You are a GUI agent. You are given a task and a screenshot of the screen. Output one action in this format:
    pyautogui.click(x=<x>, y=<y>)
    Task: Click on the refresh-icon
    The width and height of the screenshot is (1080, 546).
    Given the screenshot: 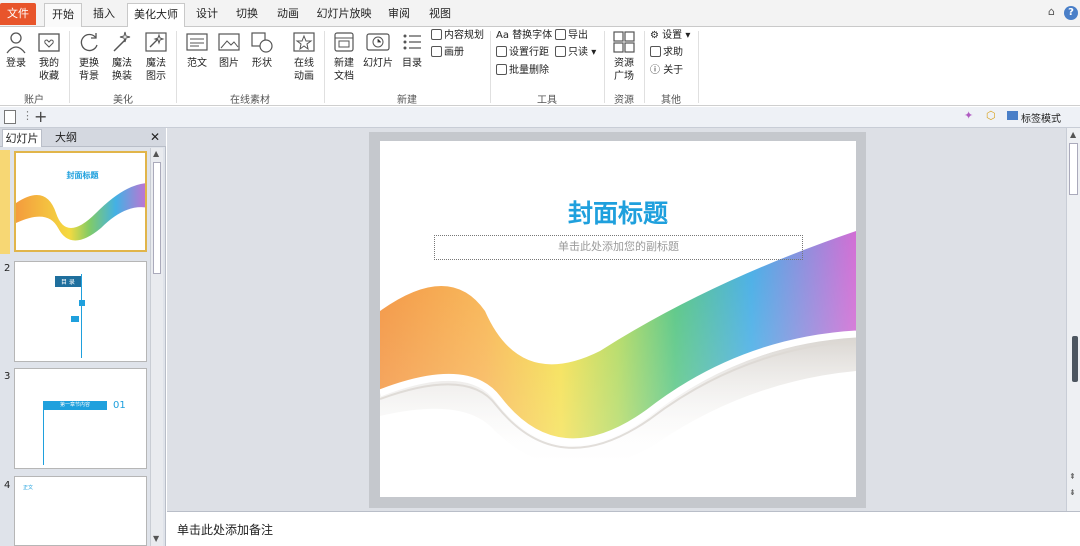 What is the action you would take?
    pyautogui.click(x=89, y=42)
    